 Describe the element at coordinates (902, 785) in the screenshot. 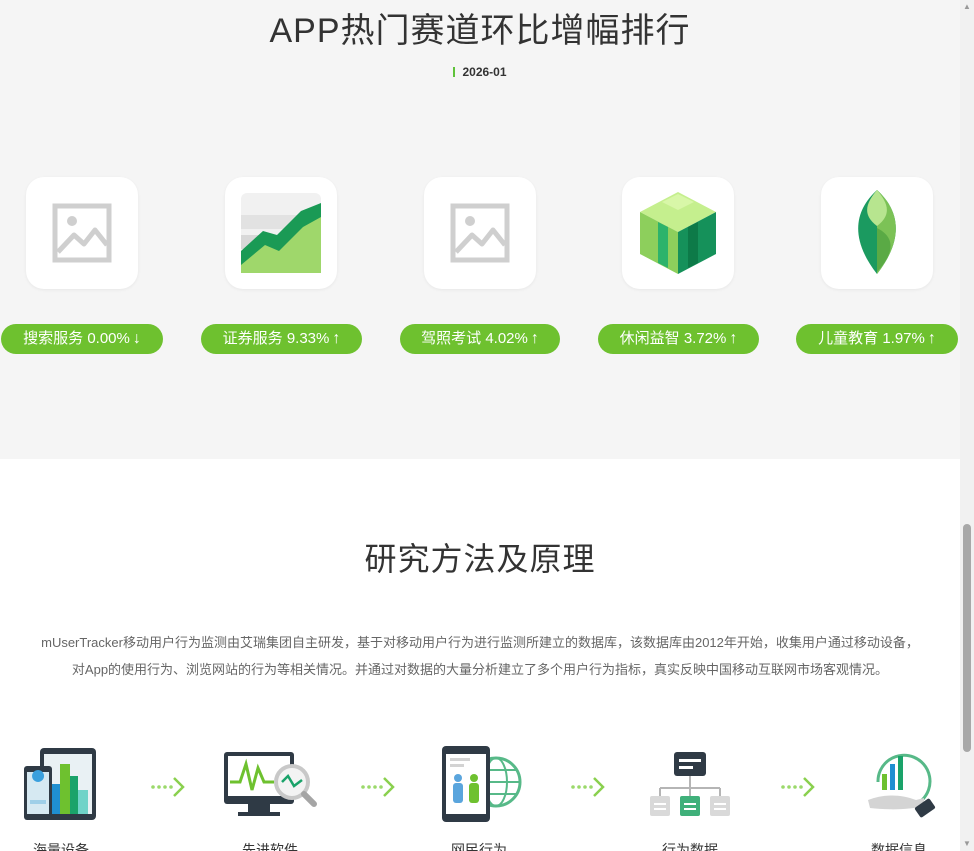

I see `hand-chart-icon` at that location.